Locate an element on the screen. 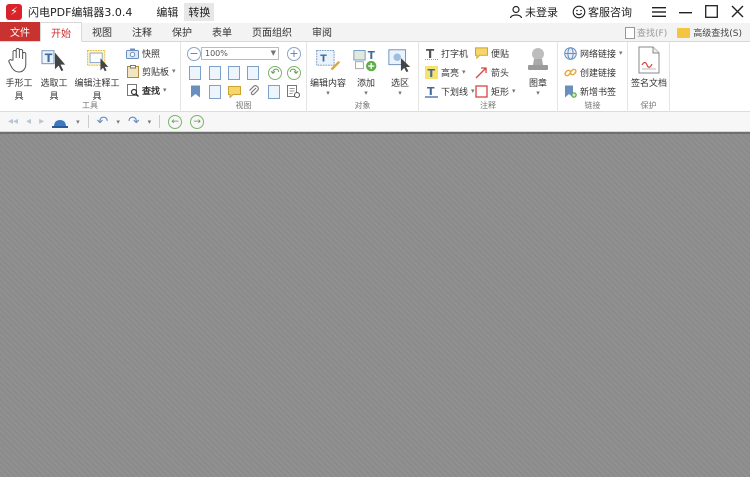 This screenshot has width=750, height=477. zoom-dropdown-icon: ▼ is located at coordinates (273, 53).